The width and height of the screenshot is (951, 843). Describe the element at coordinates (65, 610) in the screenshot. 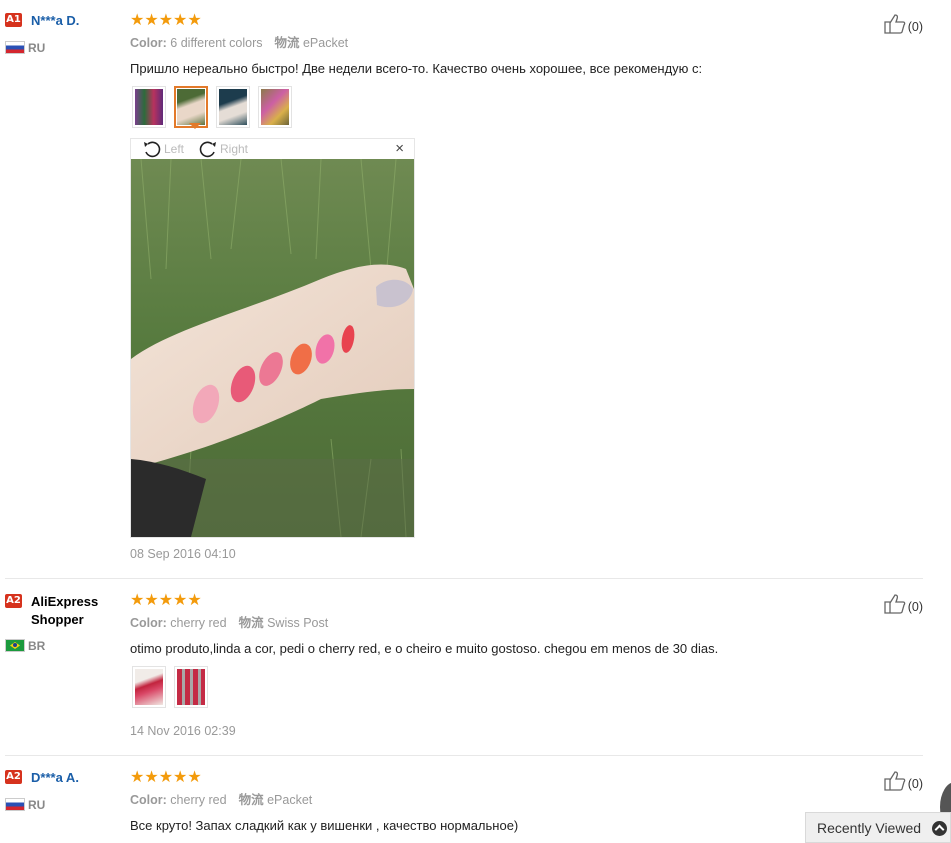

I see `reviewer-name: AliExpress Shopper` at that location.